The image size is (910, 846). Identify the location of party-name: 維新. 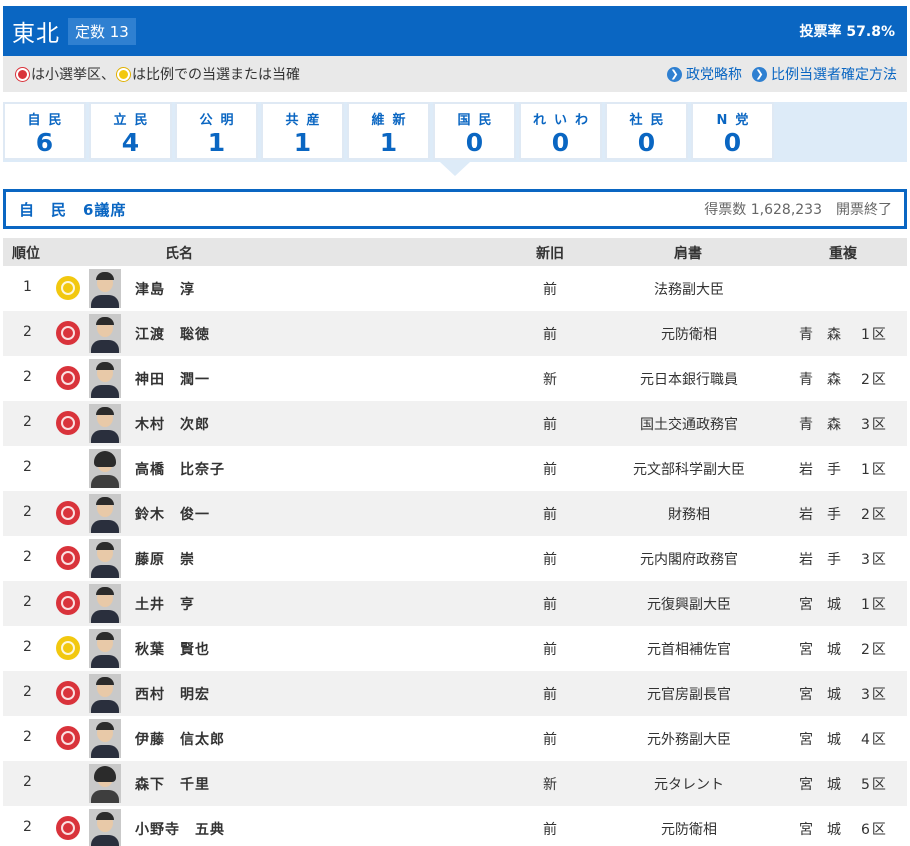
(392, 120).